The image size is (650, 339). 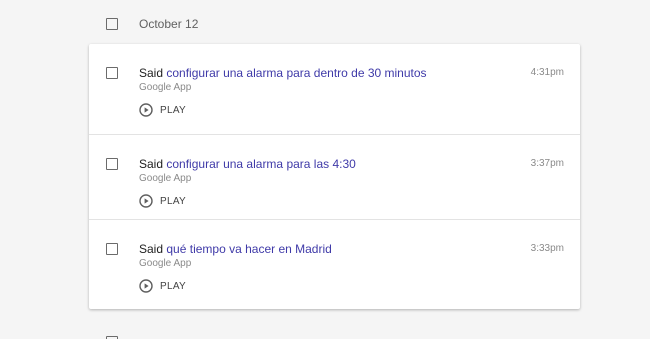 I want to click on entry-title: Said configurar una alarma para las 4:30, so click(x=247, y=164).